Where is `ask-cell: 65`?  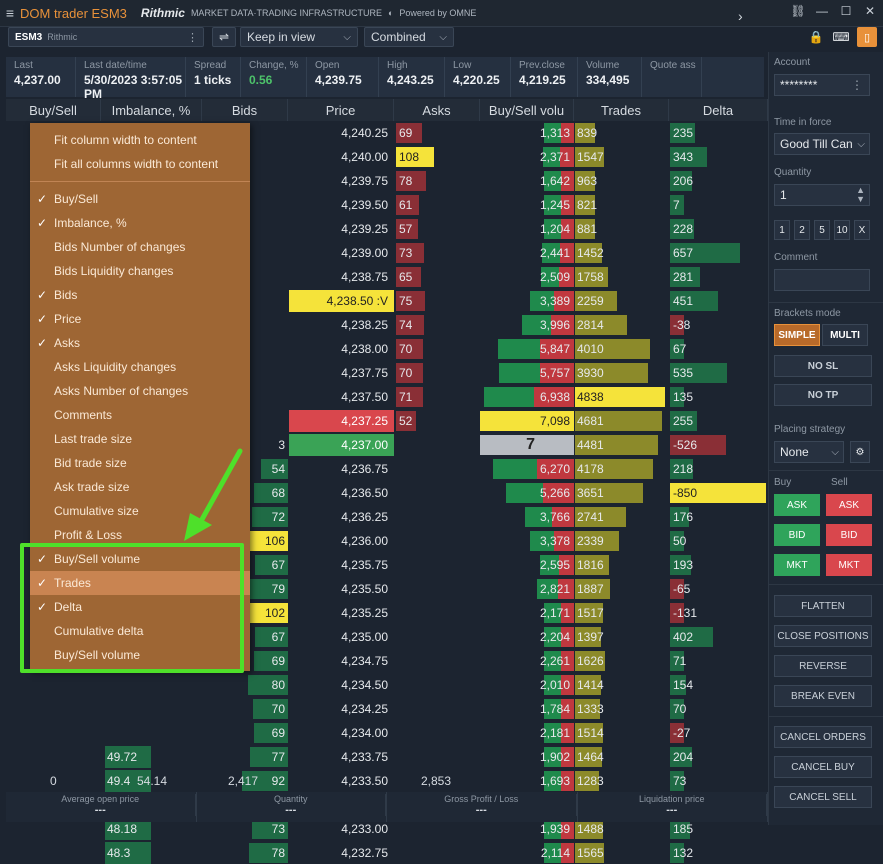 ask-cell: 65 is located at coordinates (405, 277).